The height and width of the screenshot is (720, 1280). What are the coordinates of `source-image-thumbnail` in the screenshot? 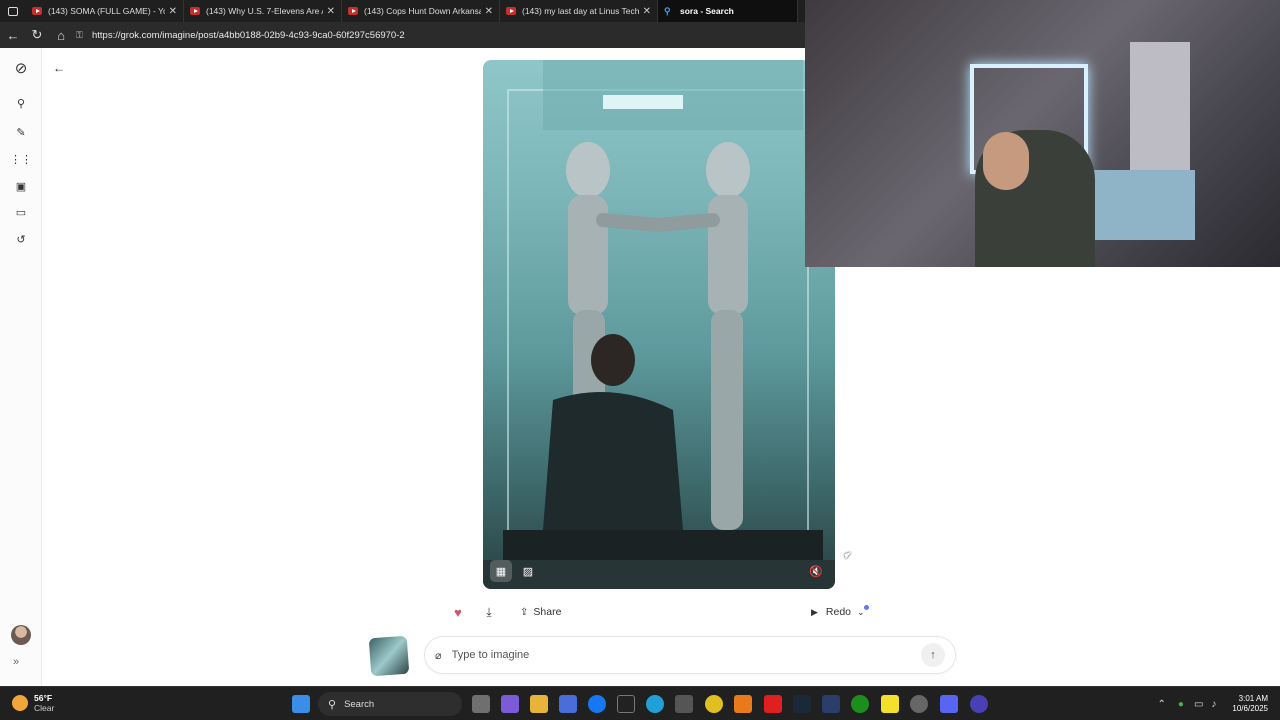 It's located at (389, 656).